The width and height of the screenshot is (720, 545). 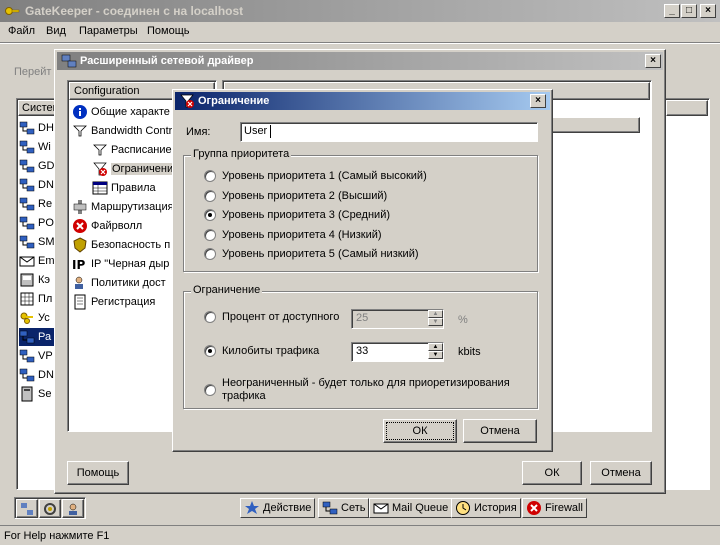 I want to click on system-list: Систем DH Wi GD DN Re PO SM Em Кэ Пл Ус Ра VP DN Se, so click(x=38, y=294).